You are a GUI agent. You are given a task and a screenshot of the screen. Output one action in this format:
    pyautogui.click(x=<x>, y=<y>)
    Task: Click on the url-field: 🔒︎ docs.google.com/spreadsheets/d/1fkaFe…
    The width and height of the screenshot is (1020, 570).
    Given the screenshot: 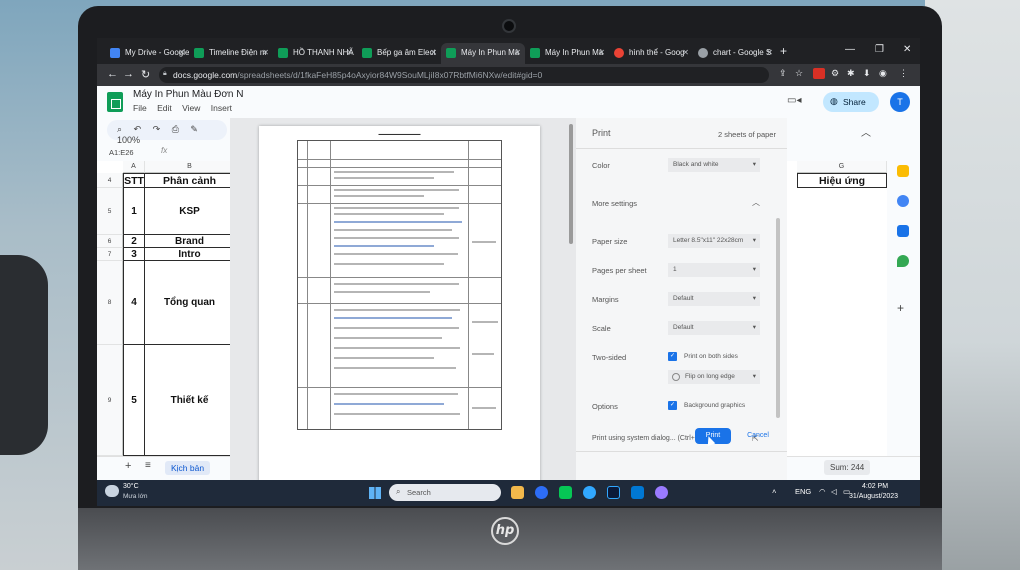 What is the action you would take?
    pyautogui.click(x=464, y=75)
    